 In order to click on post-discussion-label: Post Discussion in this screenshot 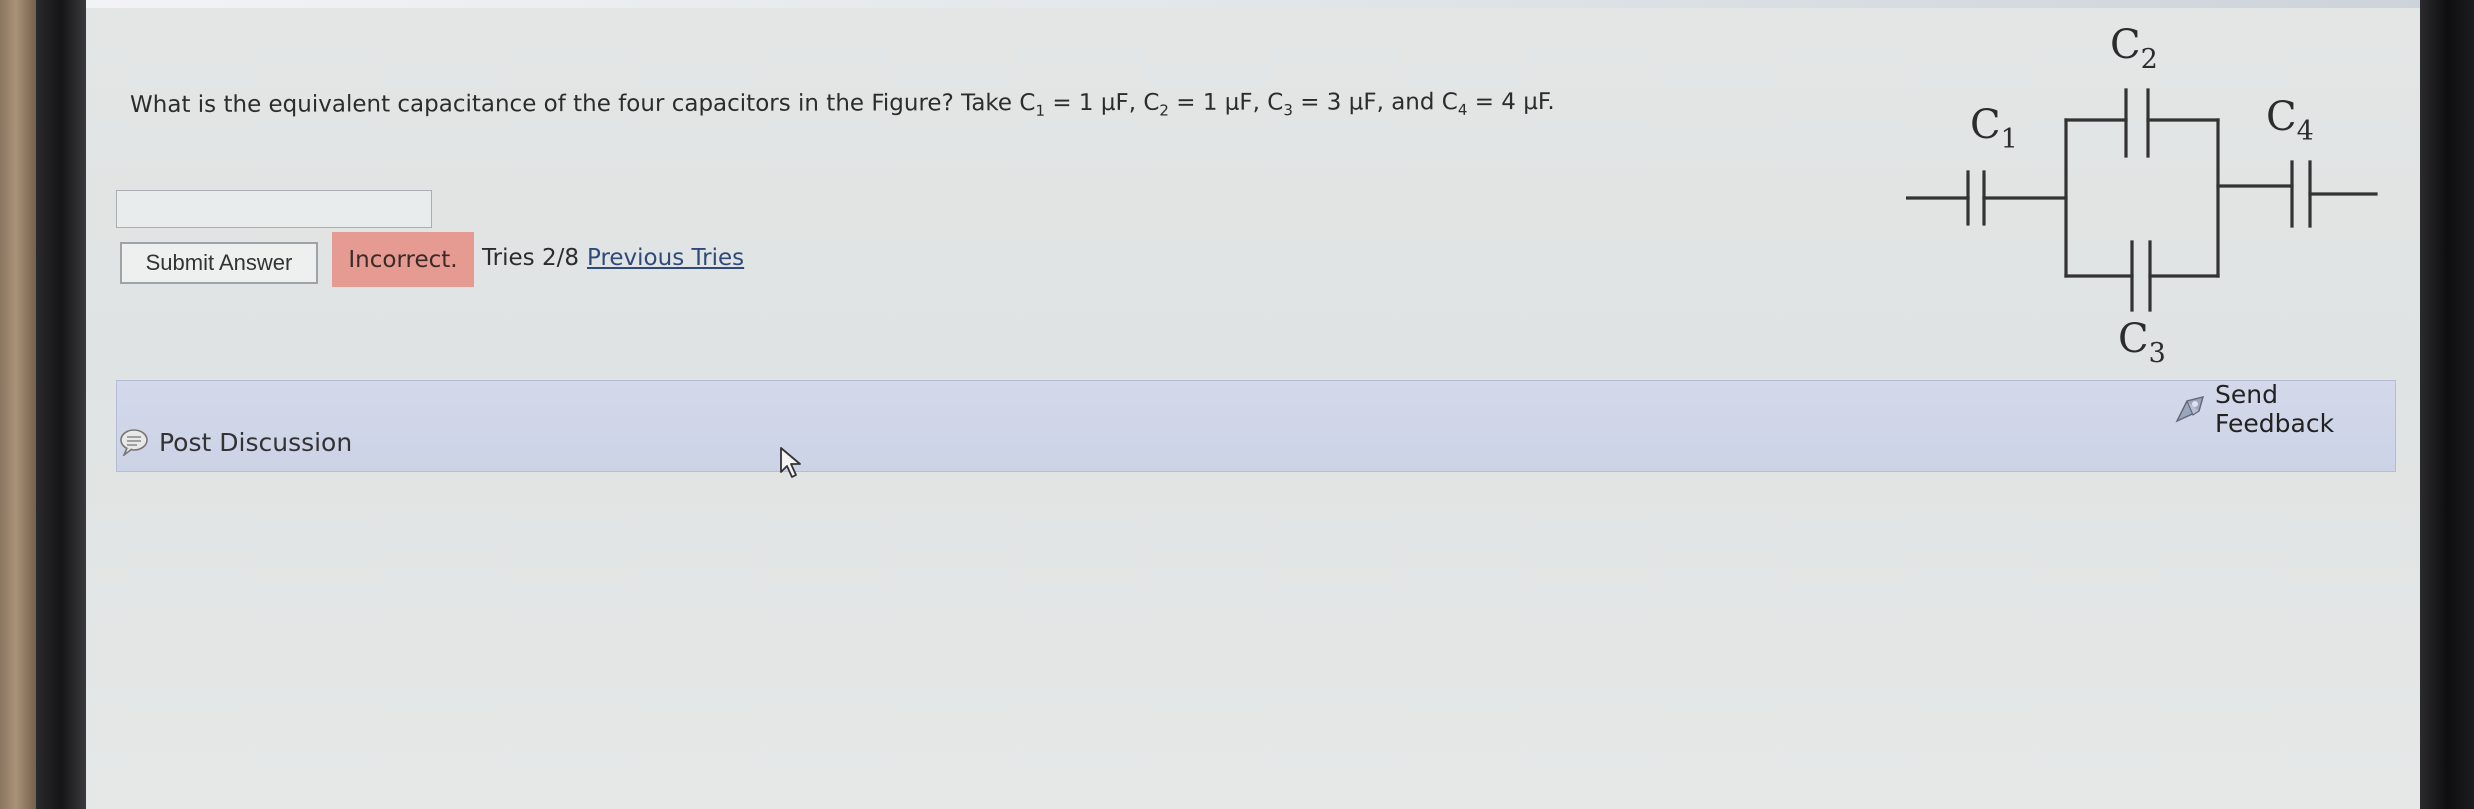, I will do `click(256, 442)`.